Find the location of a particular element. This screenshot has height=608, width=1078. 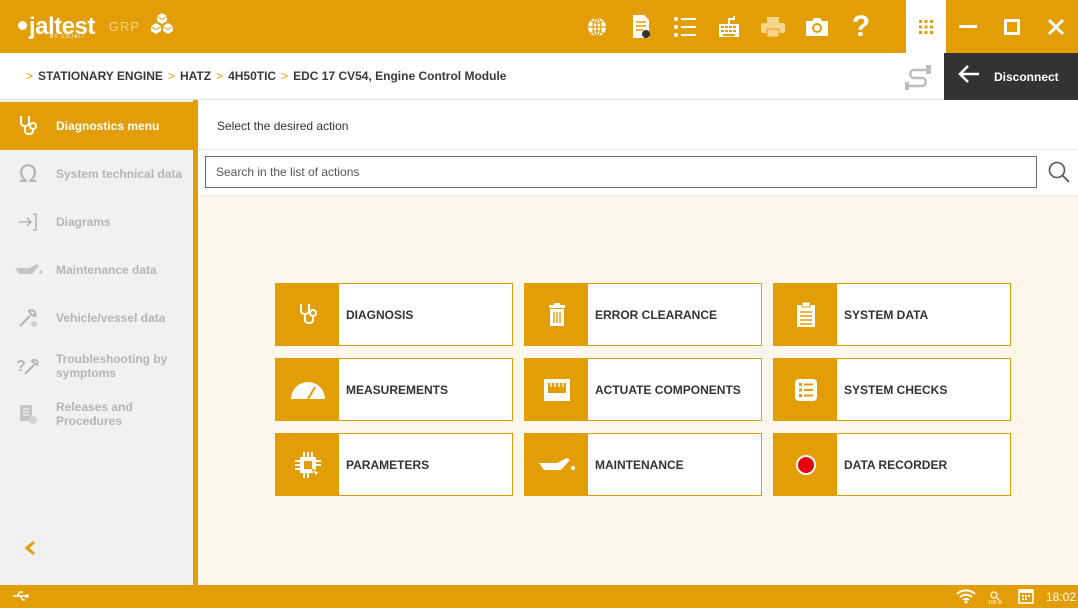

sidebar-item-system-technical-data: Ω System technical data is located at coordinates (96, 174).